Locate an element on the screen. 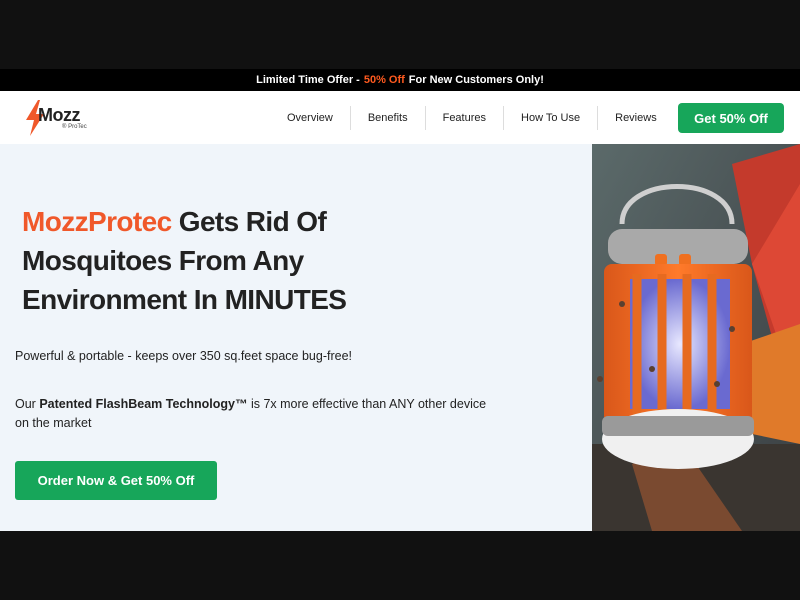 This screenshot has width=800, height=600. logo: Mozz ® ProTec is located at coordinates (64, 118).